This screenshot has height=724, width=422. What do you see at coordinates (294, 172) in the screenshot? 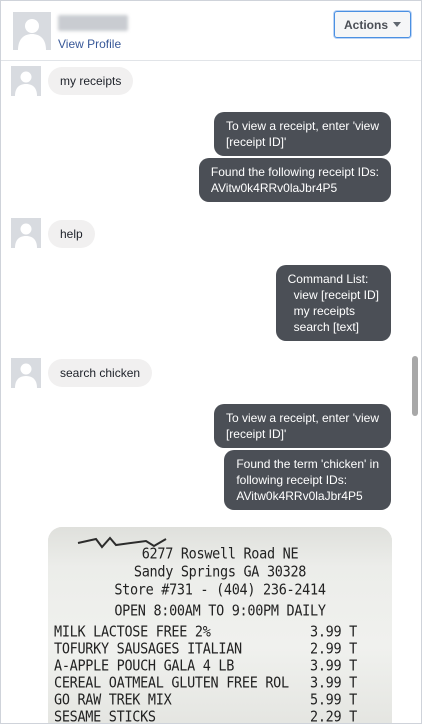
I see `bot-message-line: Found the following receipt IDs:` at bounding box center [294, 172].